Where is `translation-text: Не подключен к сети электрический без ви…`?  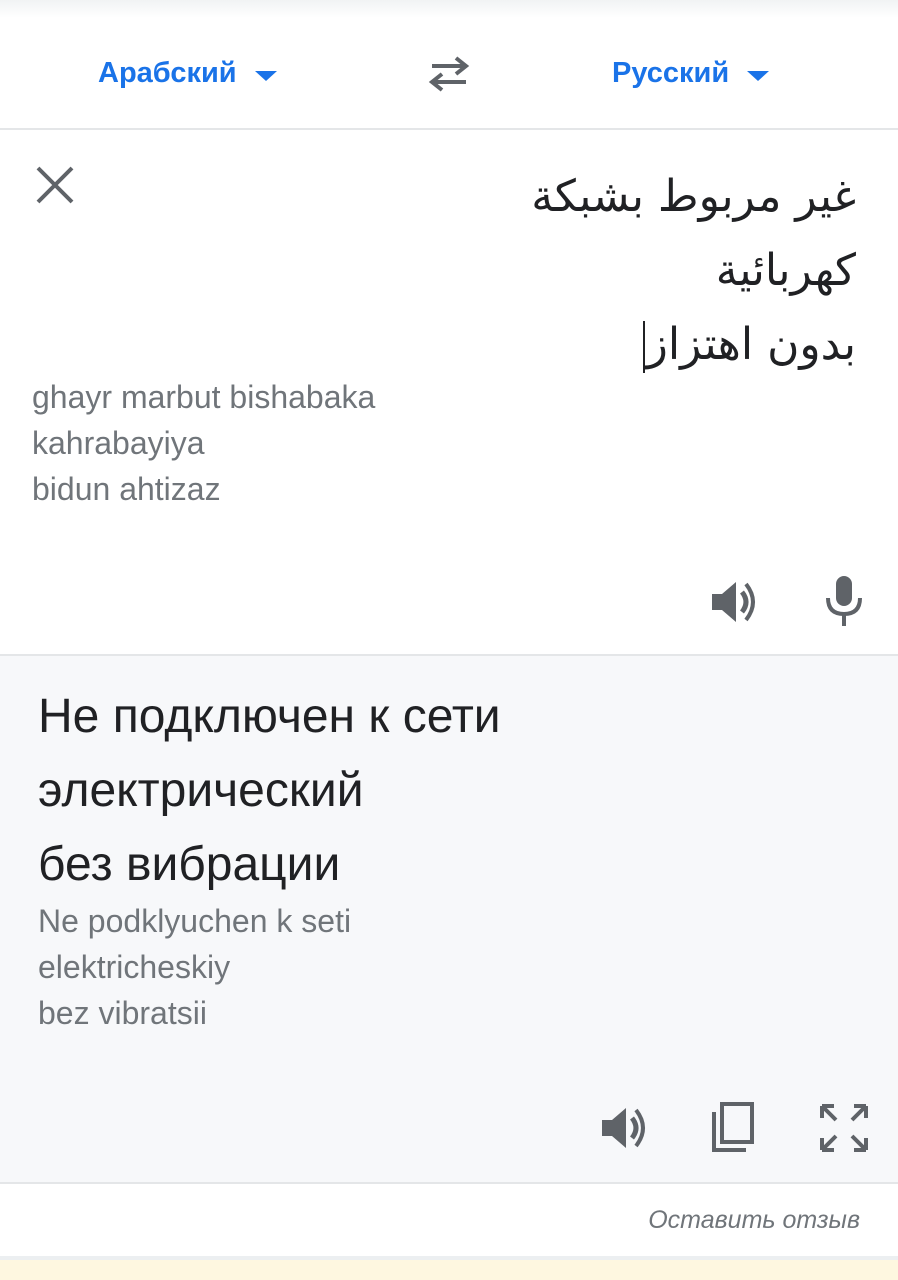
translation-text: Не подключен к сети электрический без ви… is located at coordinates (269, 791).